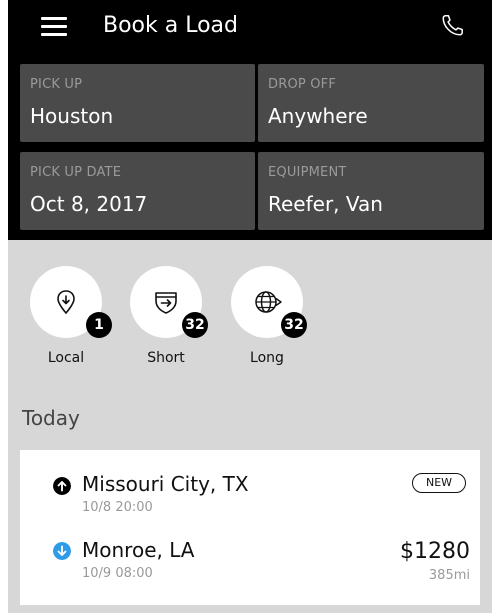 Image resolution: width=492 pixels, height=613 pixels. I want to click on origin-time: 10/8 20:00, so click(117, 507).